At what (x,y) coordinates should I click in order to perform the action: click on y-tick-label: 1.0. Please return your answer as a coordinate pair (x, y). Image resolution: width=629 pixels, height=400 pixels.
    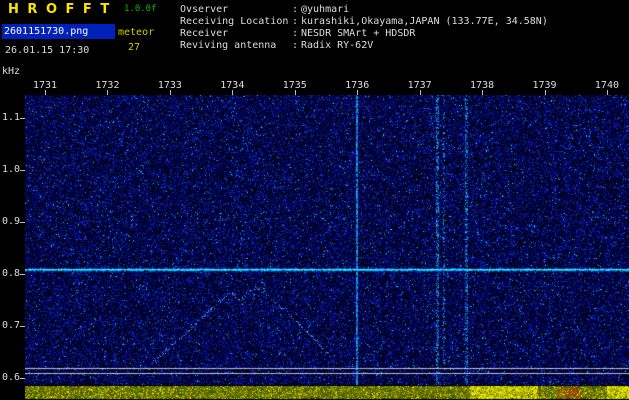
    Looking at the image, I should click on (11, 169).